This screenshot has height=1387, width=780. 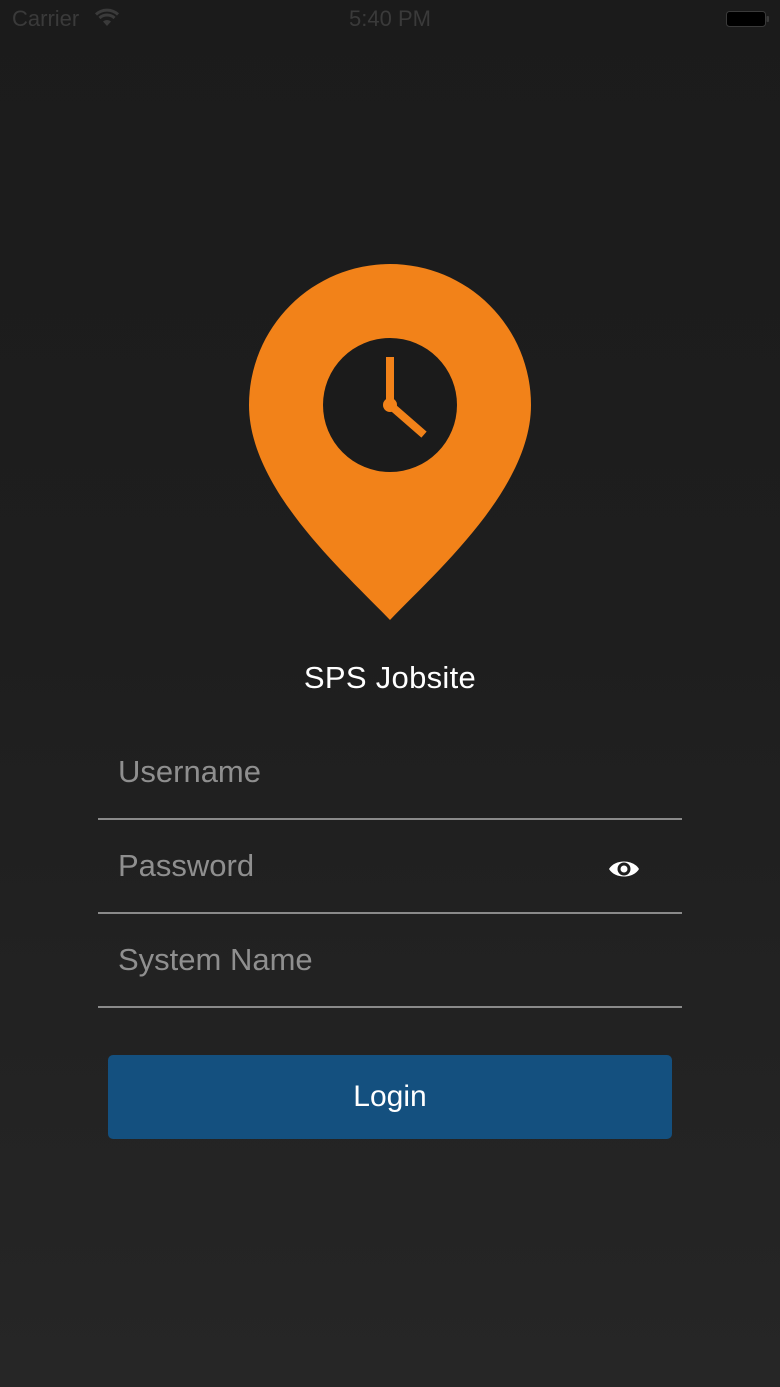 I want to click on status-bar: Carrier 5:40 PM, so click(x=390, y=20).